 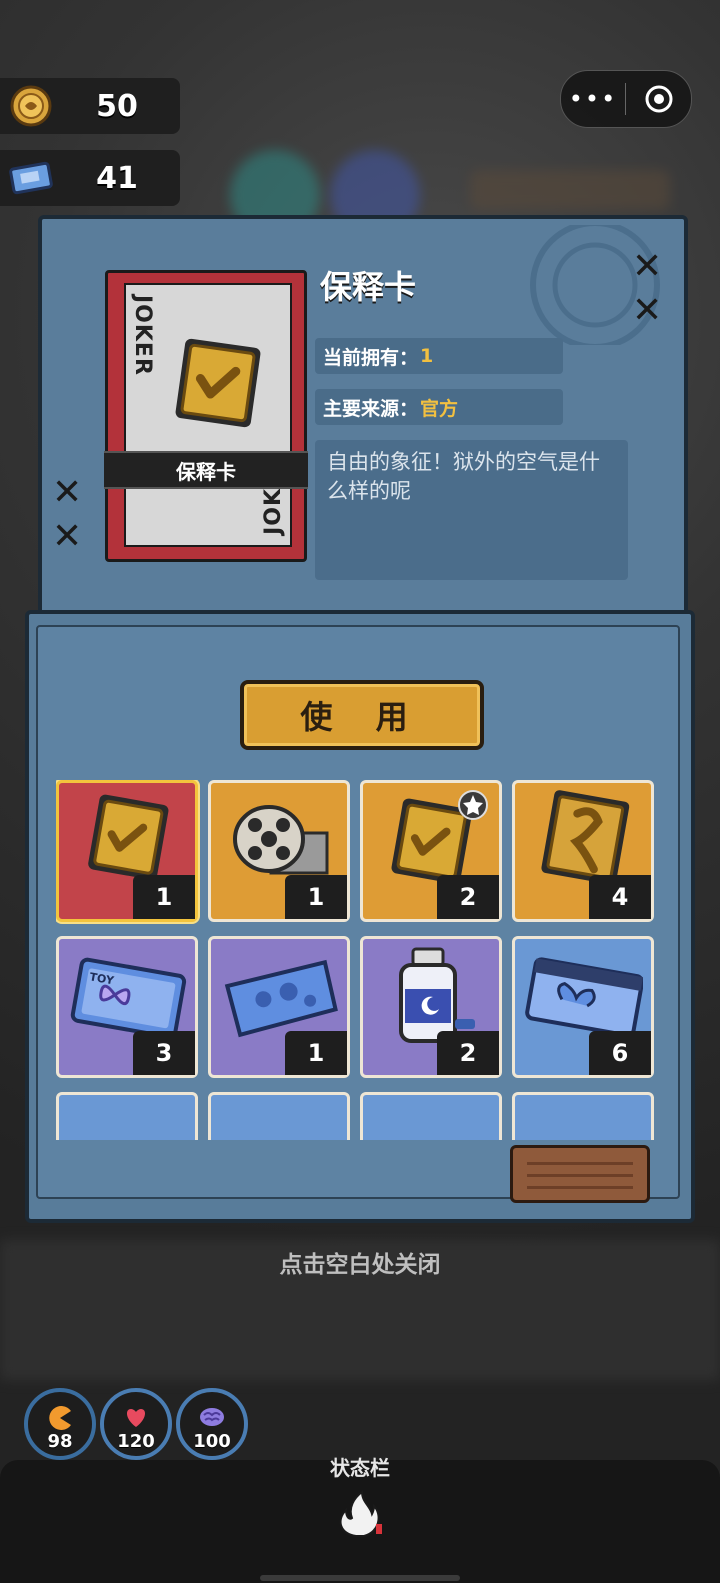 What do you see at coordinates (212, 1441) in the screenshot?
I see `stat-mind-value: 100` at bounding box center [212, 1441].